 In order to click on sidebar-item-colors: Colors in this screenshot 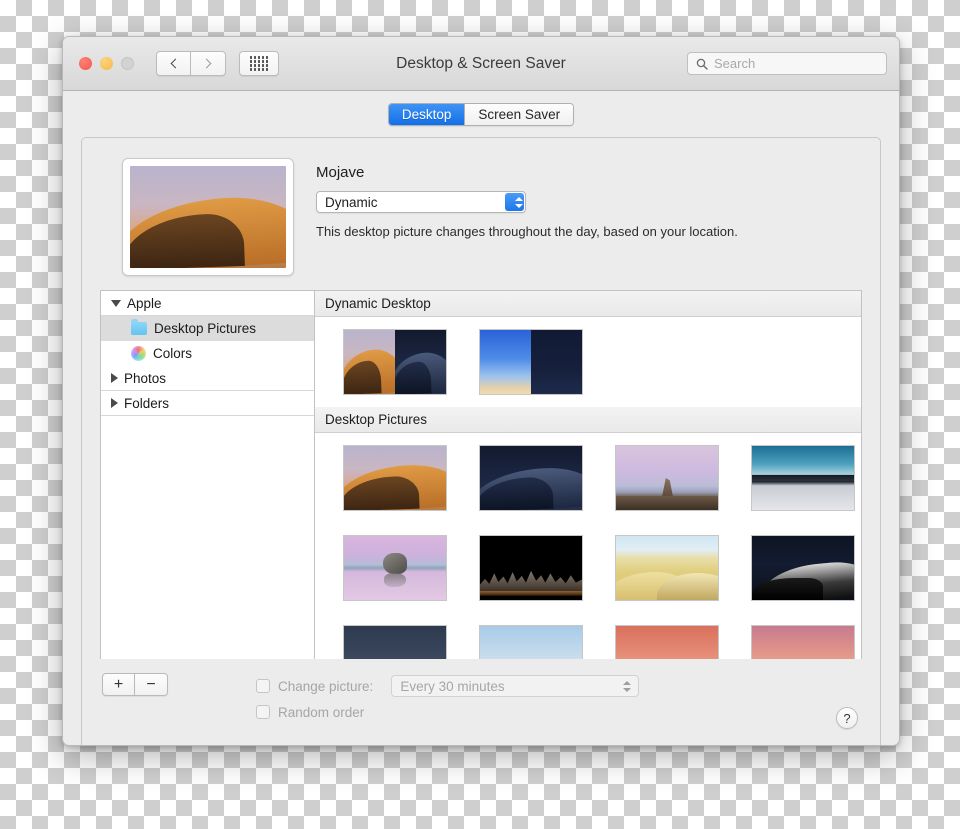, I will do `click(207, 353)`.